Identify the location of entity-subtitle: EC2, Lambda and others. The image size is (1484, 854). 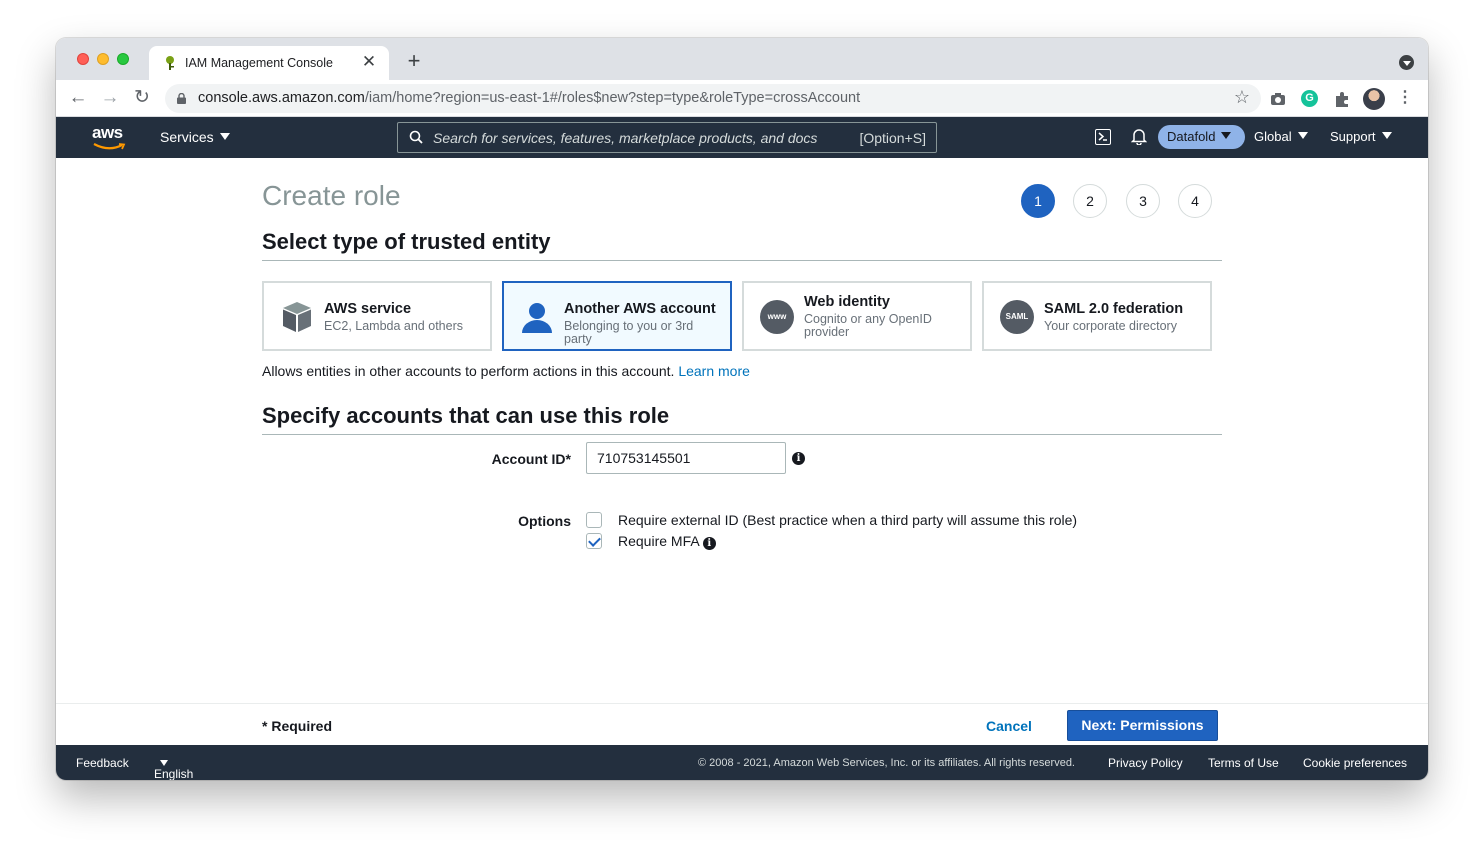
(393, 326).